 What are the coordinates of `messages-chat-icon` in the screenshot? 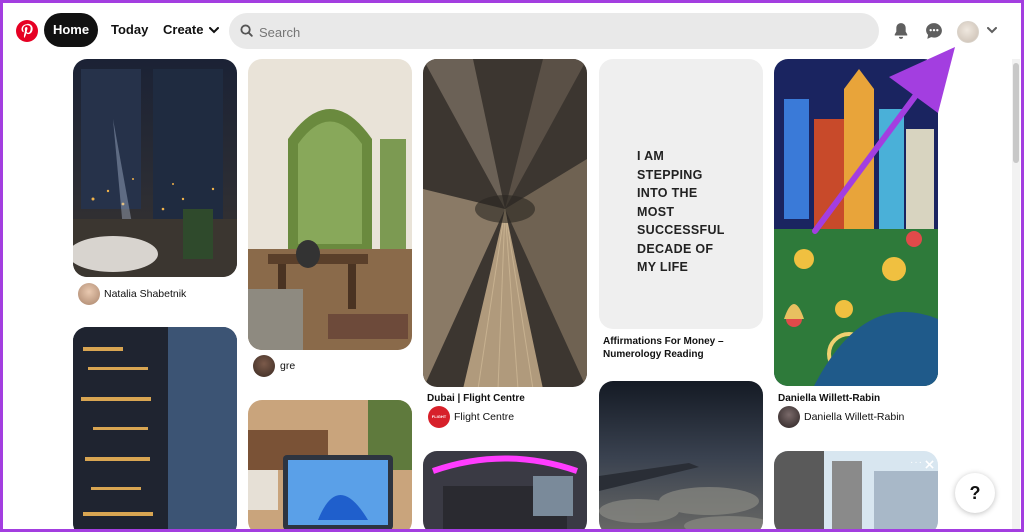 It's located at (934, 31).